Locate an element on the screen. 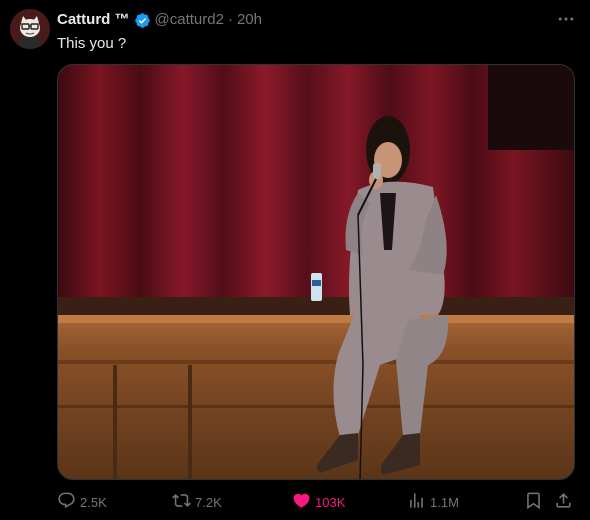  views-button: 1.1M is located at coordinates (433, 502).